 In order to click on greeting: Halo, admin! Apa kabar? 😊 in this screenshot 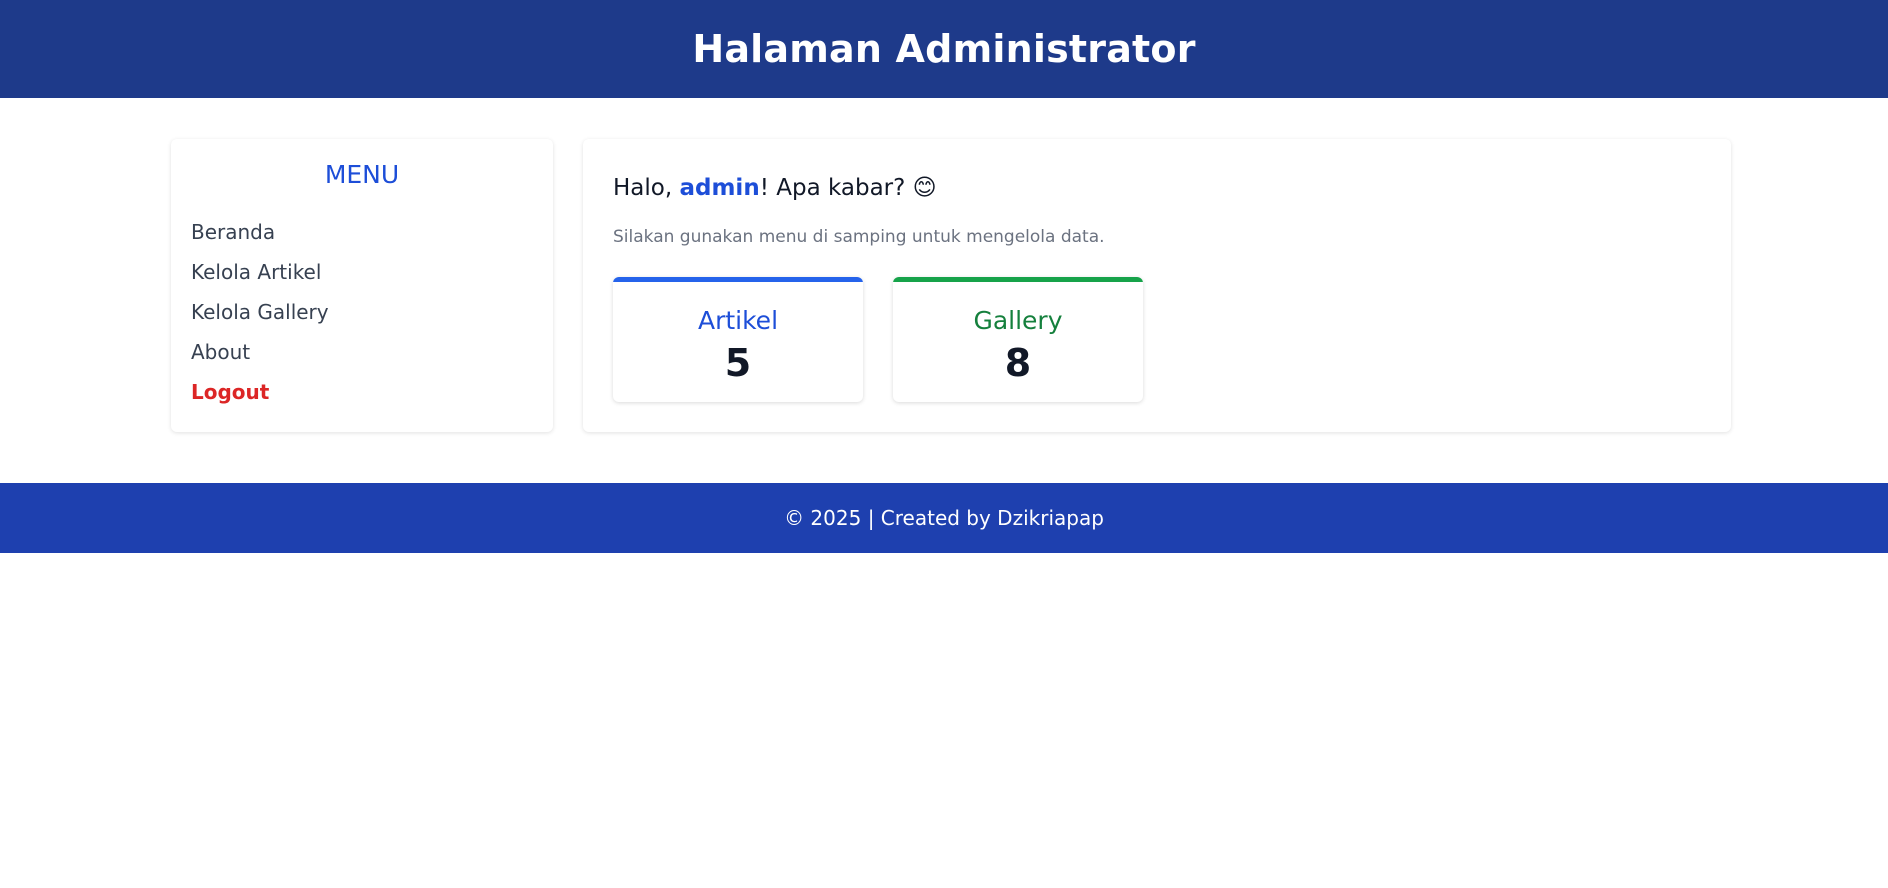, I will do `click(775, 188)`.